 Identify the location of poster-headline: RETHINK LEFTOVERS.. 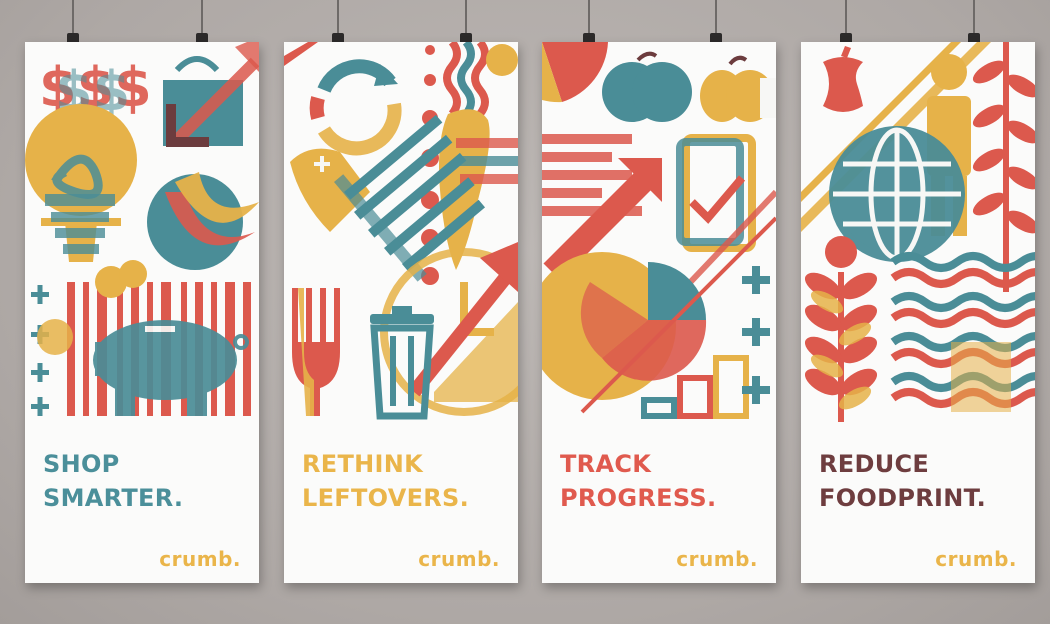
(385, 481).